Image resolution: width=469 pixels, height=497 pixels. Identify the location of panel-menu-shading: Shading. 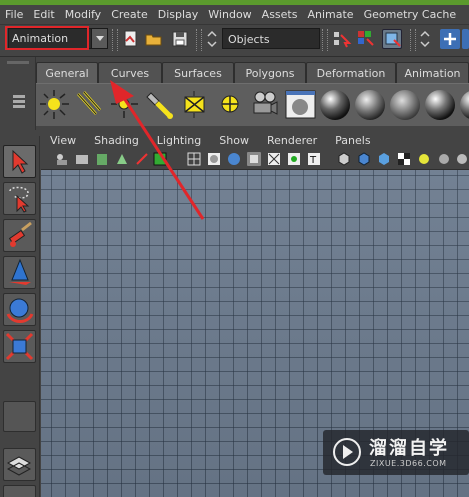
(116, 140).